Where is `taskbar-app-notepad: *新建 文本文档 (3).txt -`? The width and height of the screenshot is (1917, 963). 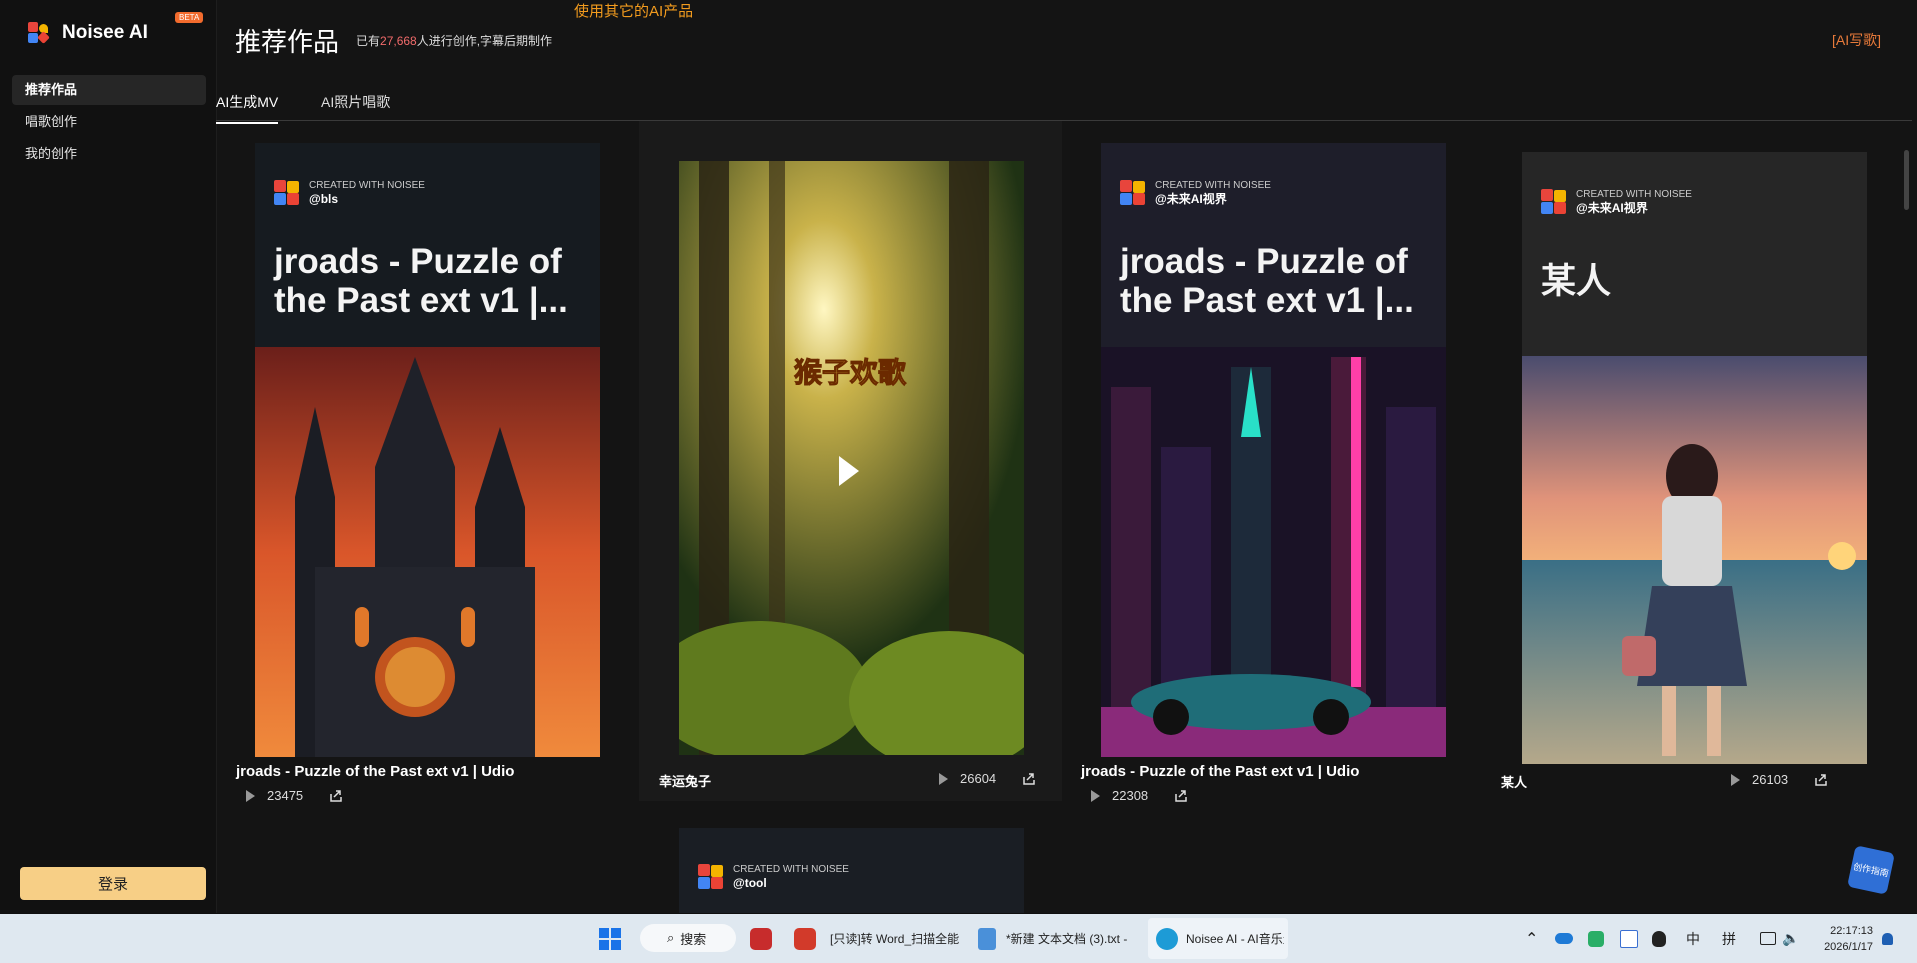
taskbar-app-notepad: *新建 文本文档 (3).txt - is located at coordinates (1052, 938).